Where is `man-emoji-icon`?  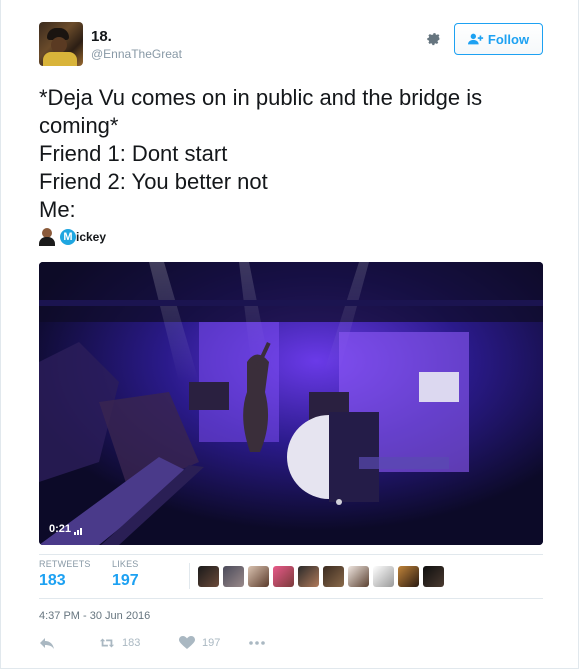 man-emoji-icon is located at coordinates (47, 237).